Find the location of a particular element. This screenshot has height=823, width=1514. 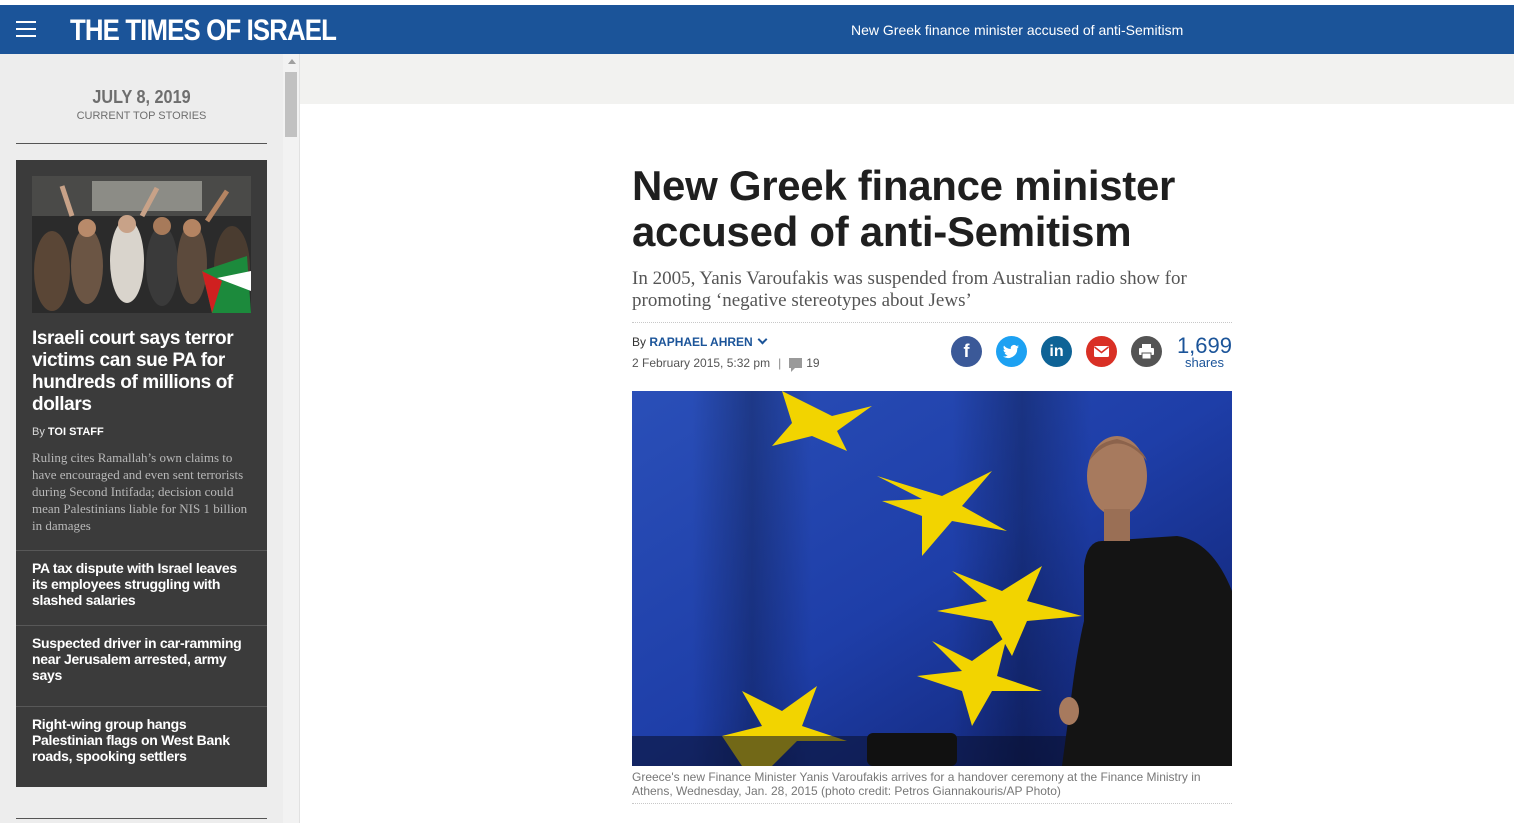

scroll-thumb is located at coordinates (291, 104).